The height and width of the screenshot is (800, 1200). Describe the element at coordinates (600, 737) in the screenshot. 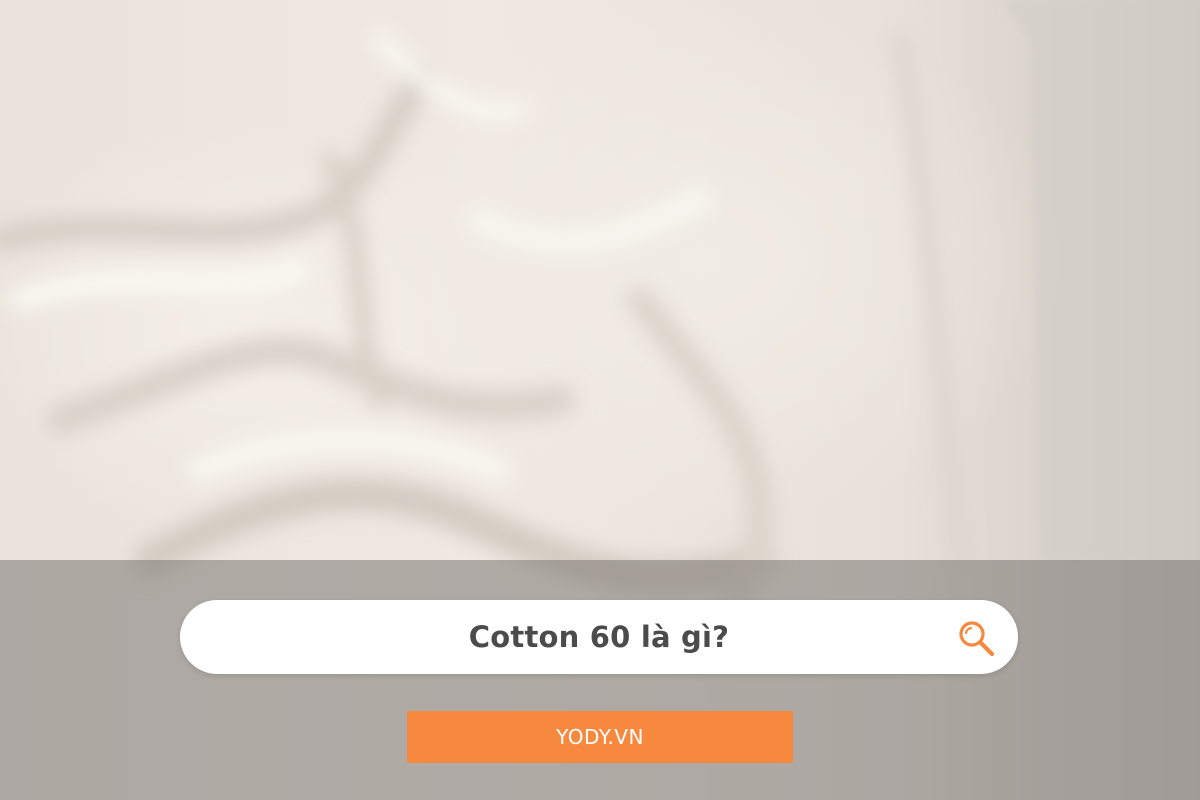

I see `brand-button: YODY.VN` at that location.